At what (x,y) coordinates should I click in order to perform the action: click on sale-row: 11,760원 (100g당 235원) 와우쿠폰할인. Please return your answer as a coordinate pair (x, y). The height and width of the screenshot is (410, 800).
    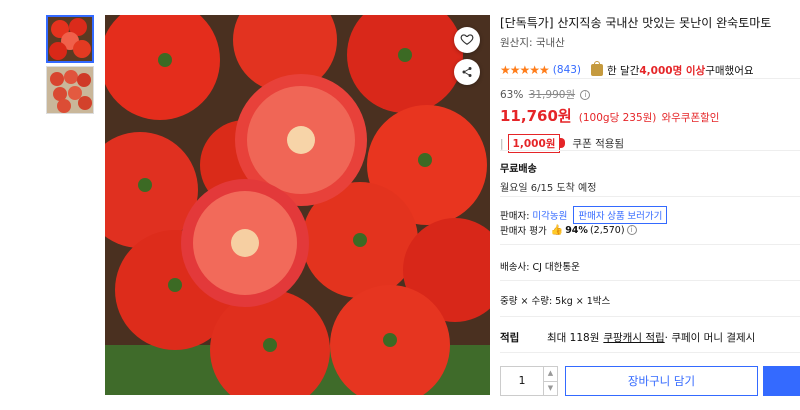
    Looking at the image, I should click on (650, 115).